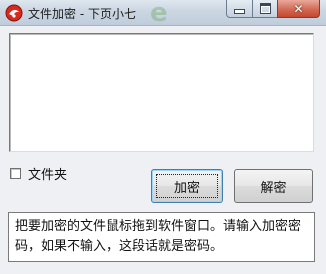  I want to click on maximize-icon, so click(265, 8).